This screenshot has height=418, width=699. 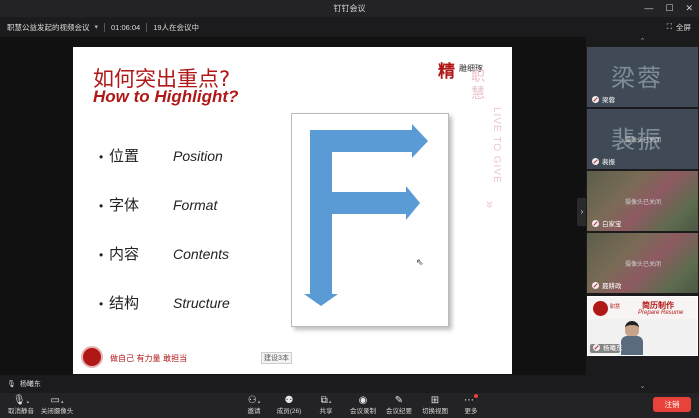 What do you see at coordinates (149, 358) in the screenshot?
I see `slide-footer-slogan: 做自己 有力量 敢担当` at bounding box center [149, 358].